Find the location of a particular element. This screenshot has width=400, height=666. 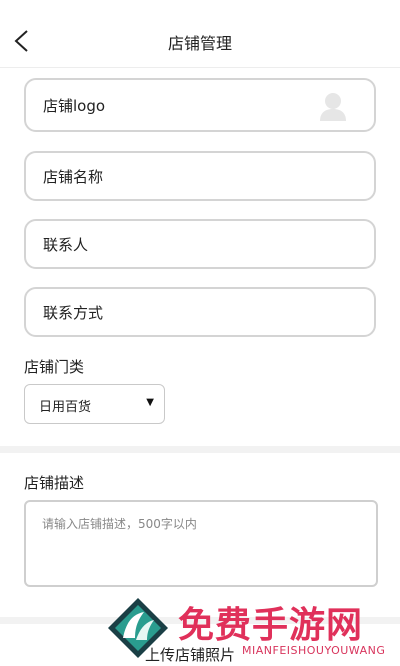

contact-person-label: 联系人 is located at coordinates (66, 245).